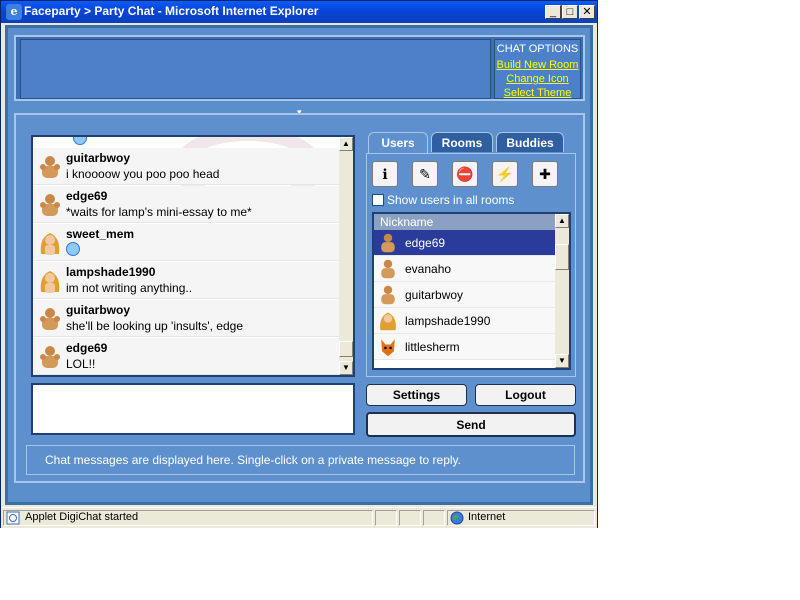 Image resolution: width=800 pixels, height=600 pixels. Describe the element at coordinates (537, 49) in the screenshot. I see `chat-options-header: CHAT OPTIONS` at that location.